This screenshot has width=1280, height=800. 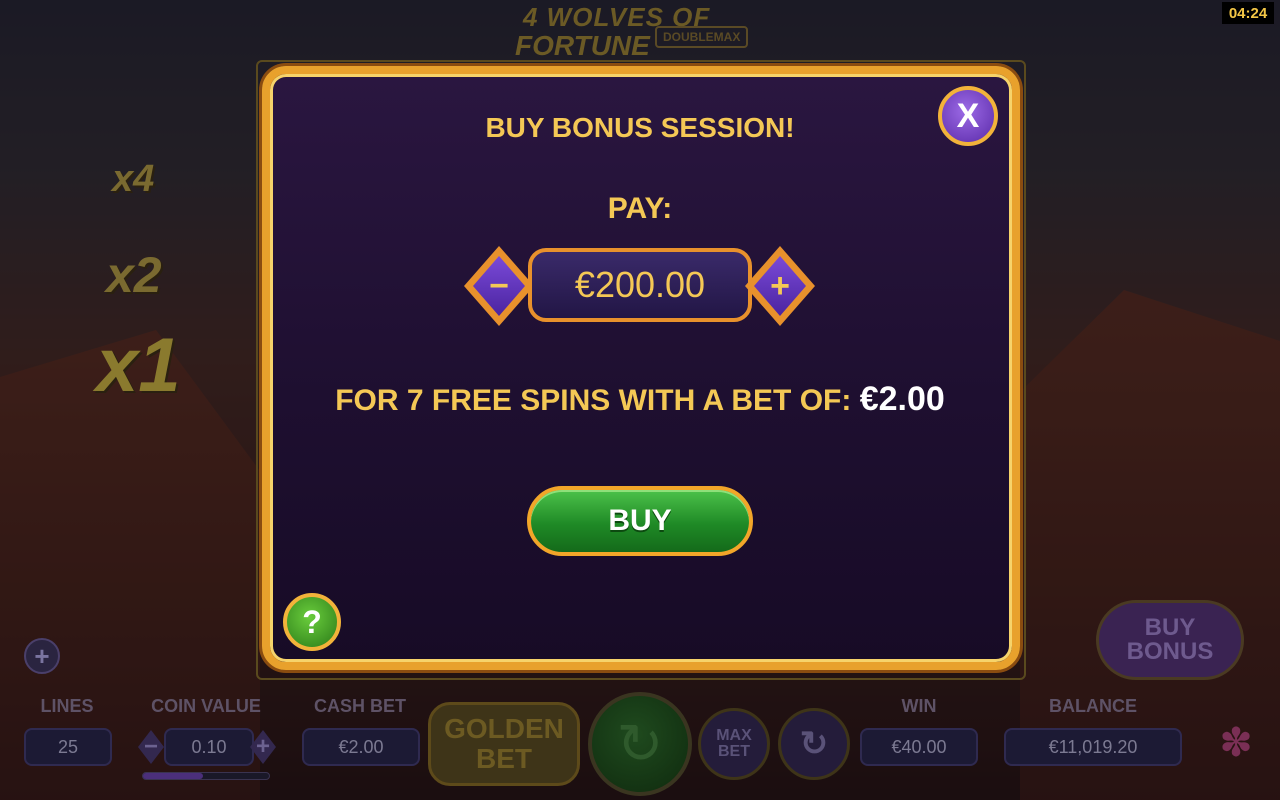 I want to click on free-spins-description: FOR 7 FREE SPINS WITH A BET OF: €2.00, so click(x=640, y=399).